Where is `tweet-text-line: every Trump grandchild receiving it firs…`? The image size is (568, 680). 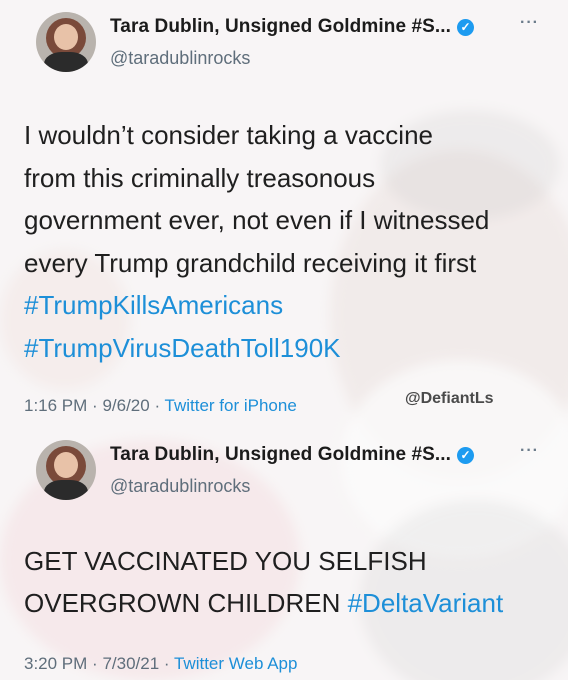
tweet-text-line: every Trump grandchild receiving it firs… is located at coordinates (250, 262).